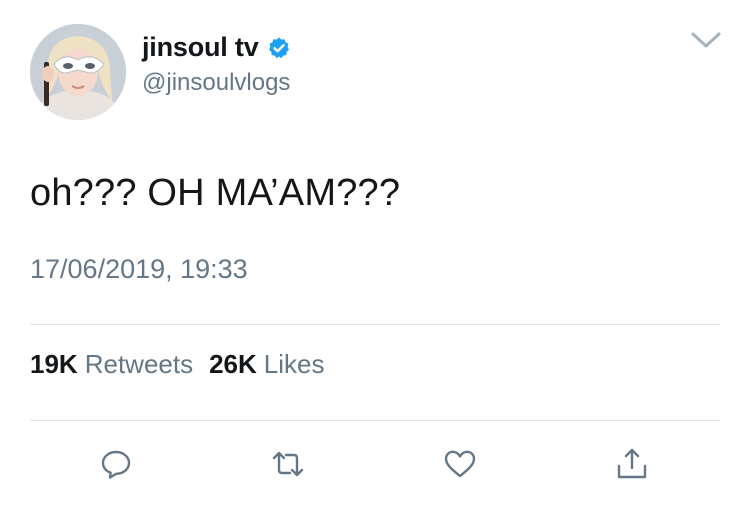 This screenshot has width=750, height=511. What do you see at coordinates (216, 83) in the screenshot?
I see `user-handle: @jinsoulvlogs` at bounding box center [216, 83].